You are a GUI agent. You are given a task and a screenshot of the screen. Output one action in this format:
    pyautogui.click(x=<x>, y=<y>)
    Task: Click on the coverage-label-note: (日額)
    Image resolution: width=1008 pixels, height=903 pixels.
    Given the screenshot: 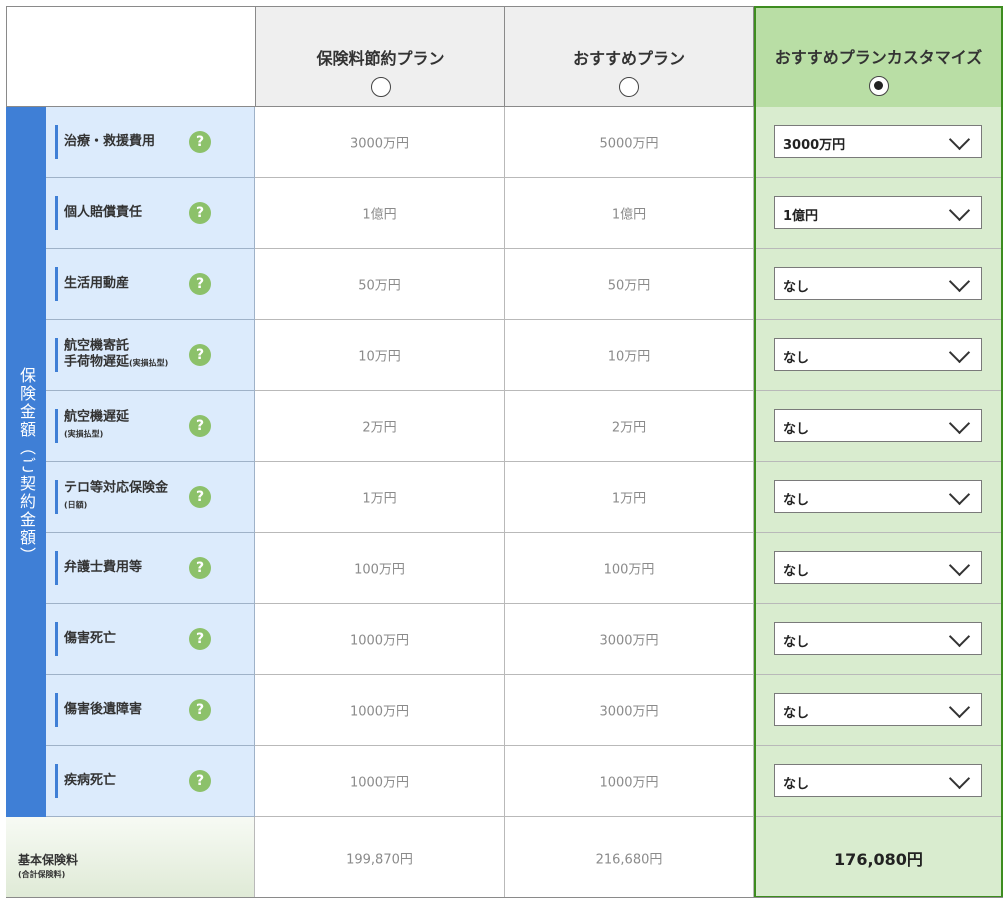 What is the action you would take?
    pyautogui.click(x=76, y=505)
    